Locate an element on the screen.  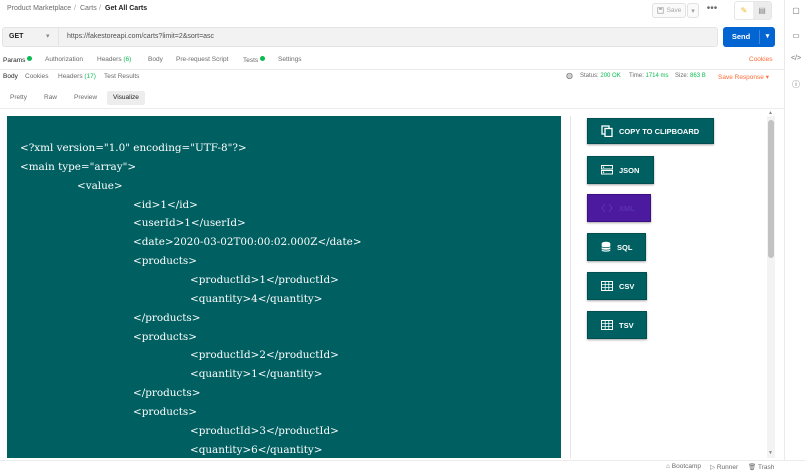
tab-params: Params is located at coordinates (18, 60).